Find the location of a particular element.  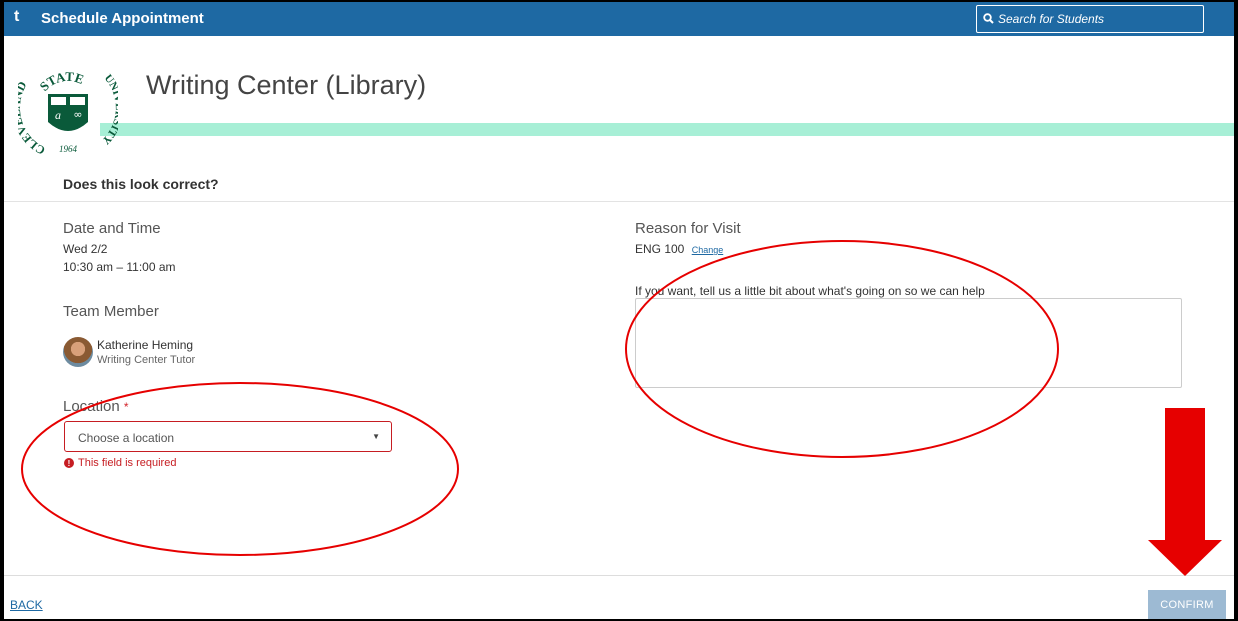

app-logo: t is located at coordinates (16, 17).